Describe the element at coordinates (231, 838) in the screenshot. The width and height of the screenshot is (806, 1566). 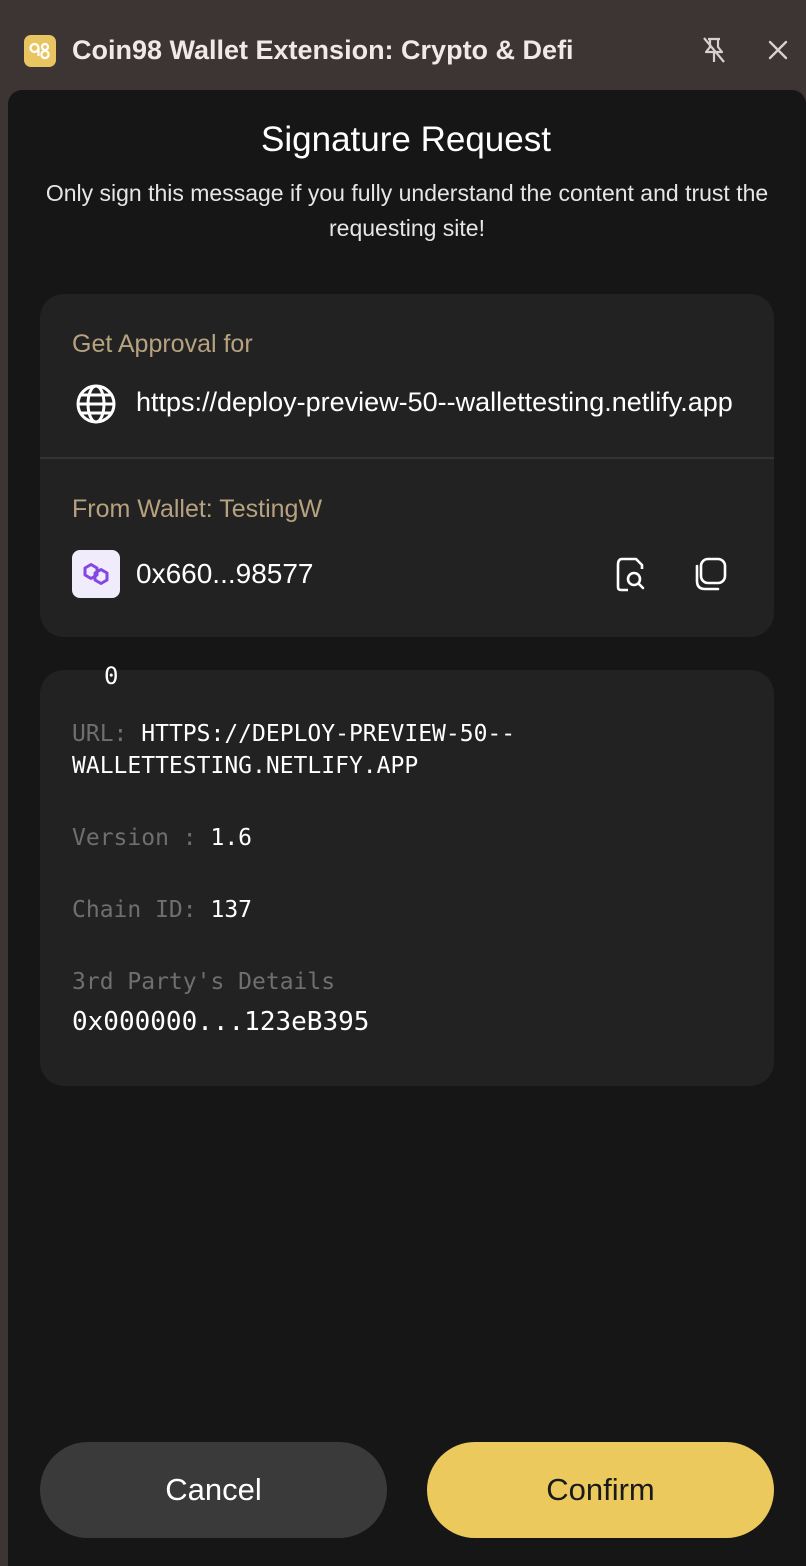
I see `message-version-value: 1.6` at that location.